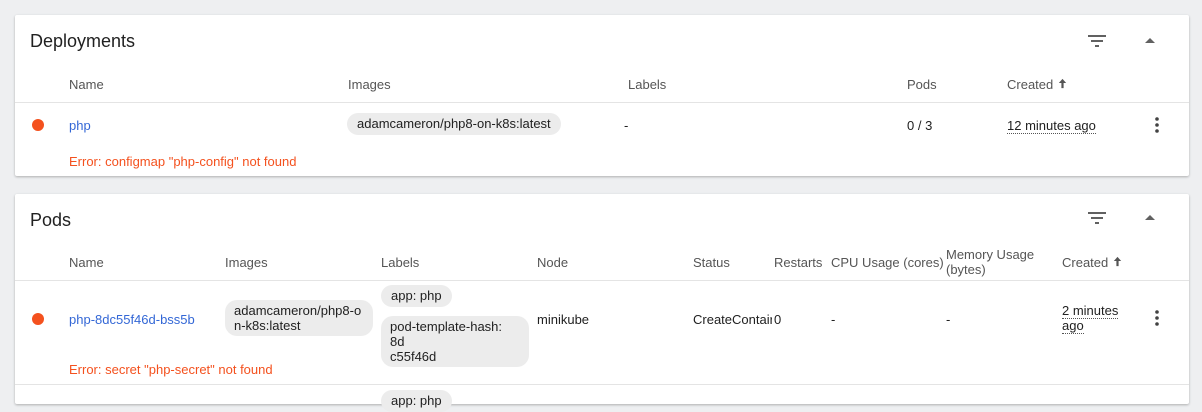  Describe the element at coordinates (626, 125) in the screenshot. I see `labels-value: -` at that location.